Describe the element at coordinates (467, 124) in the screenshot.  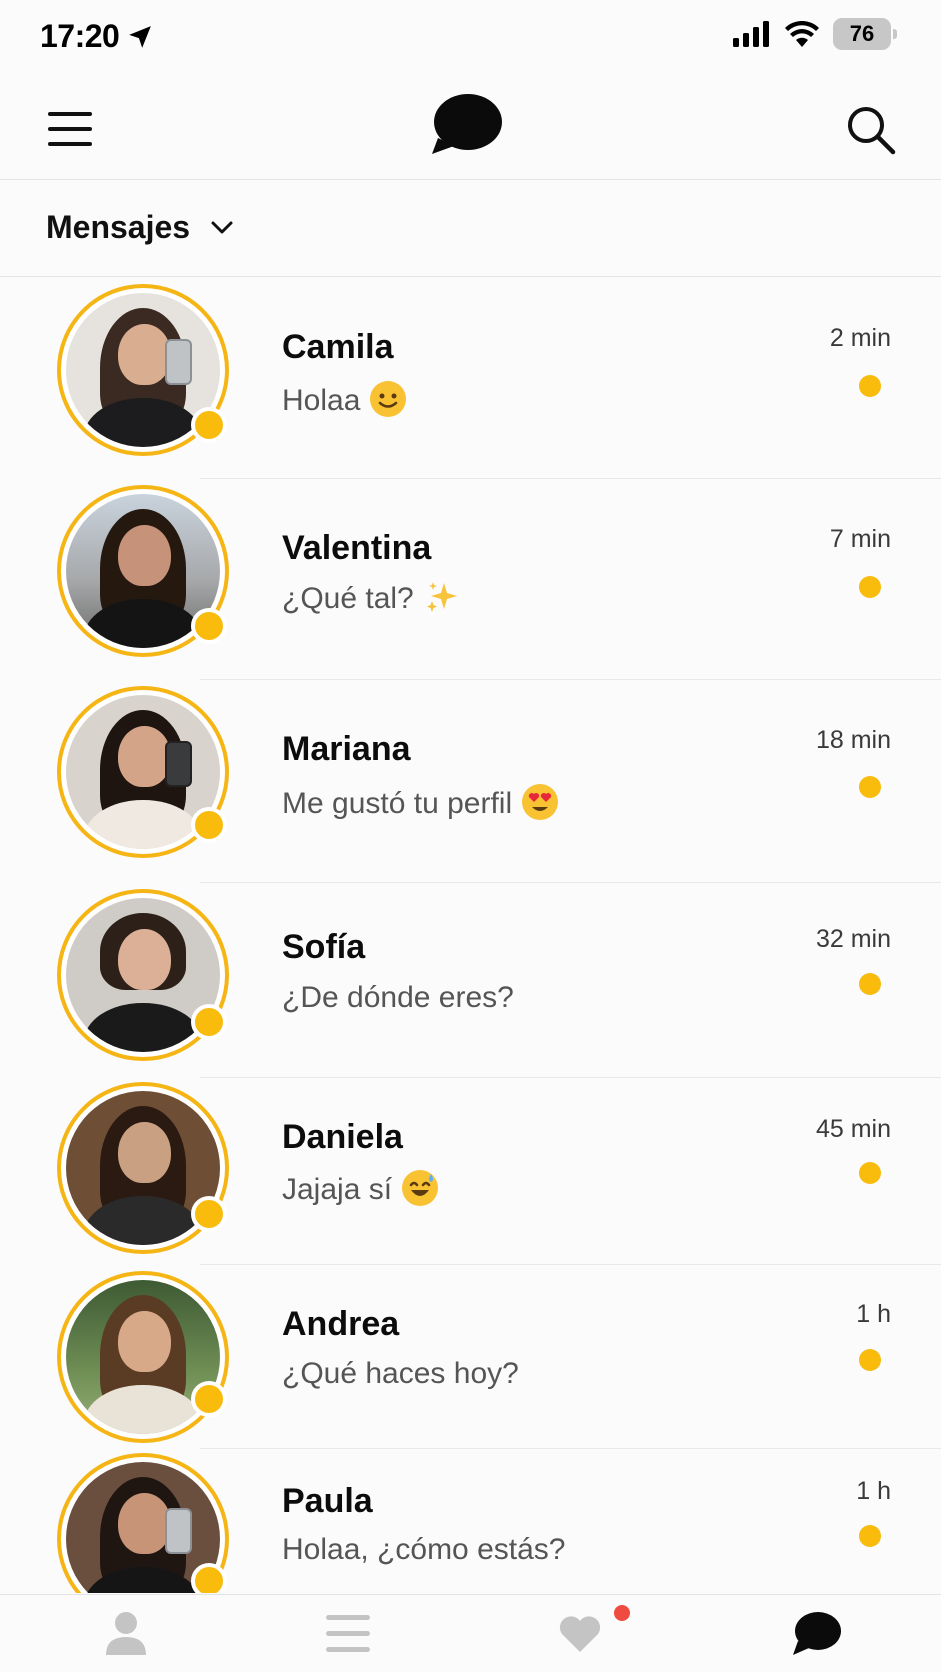
I see `chat-bubble-logo-icon` at that location.